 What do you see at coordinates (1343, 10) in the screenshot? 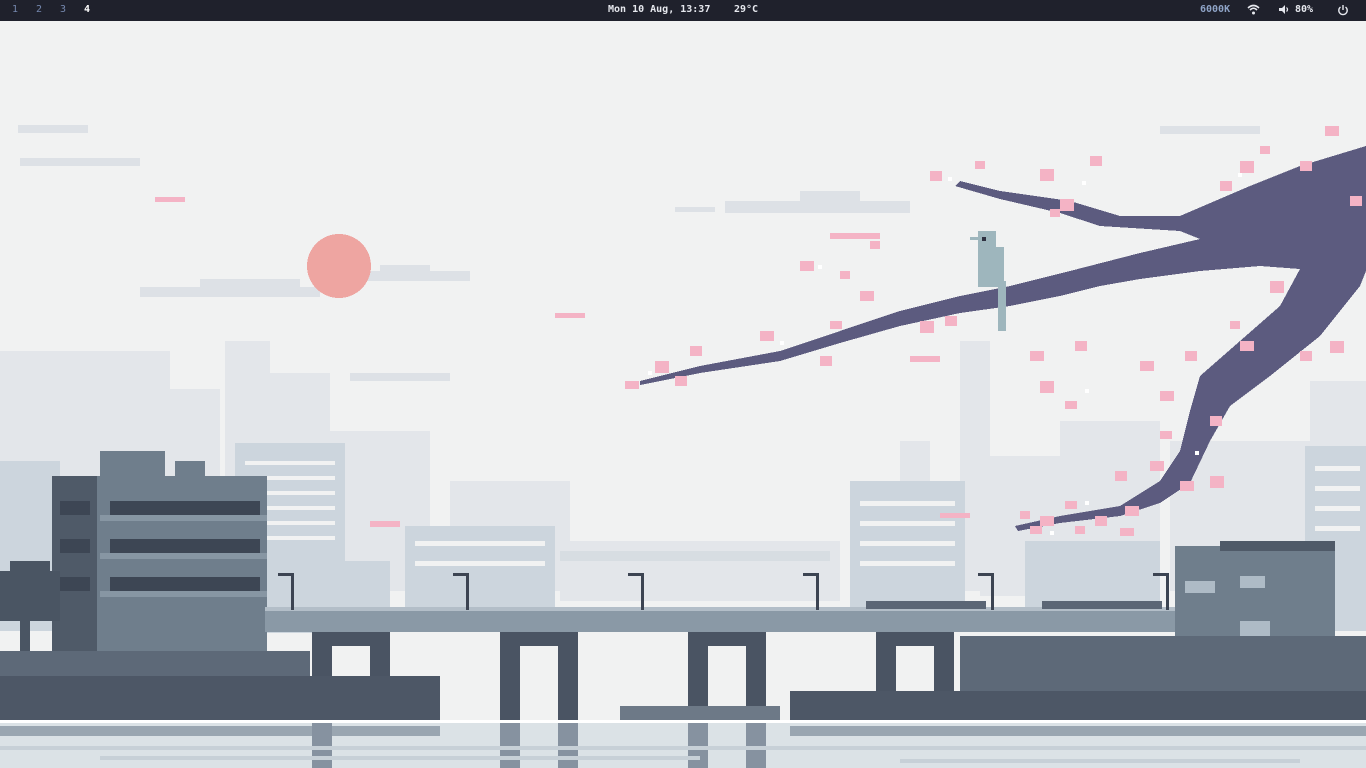
I see `power-icon` at bounding box center [1343, 10].